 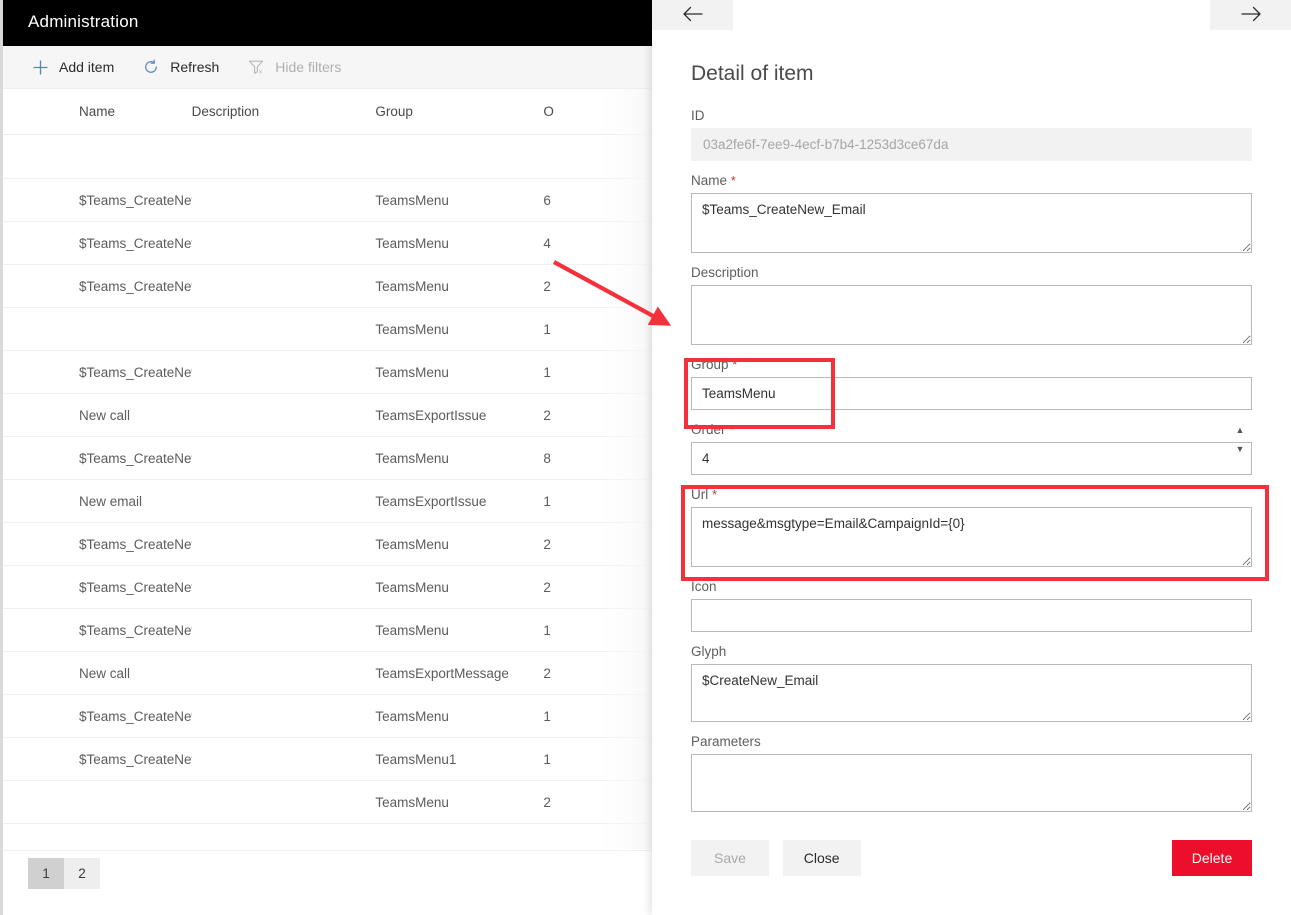 I want to click on table-filter-row, so click(x=327, y=157).